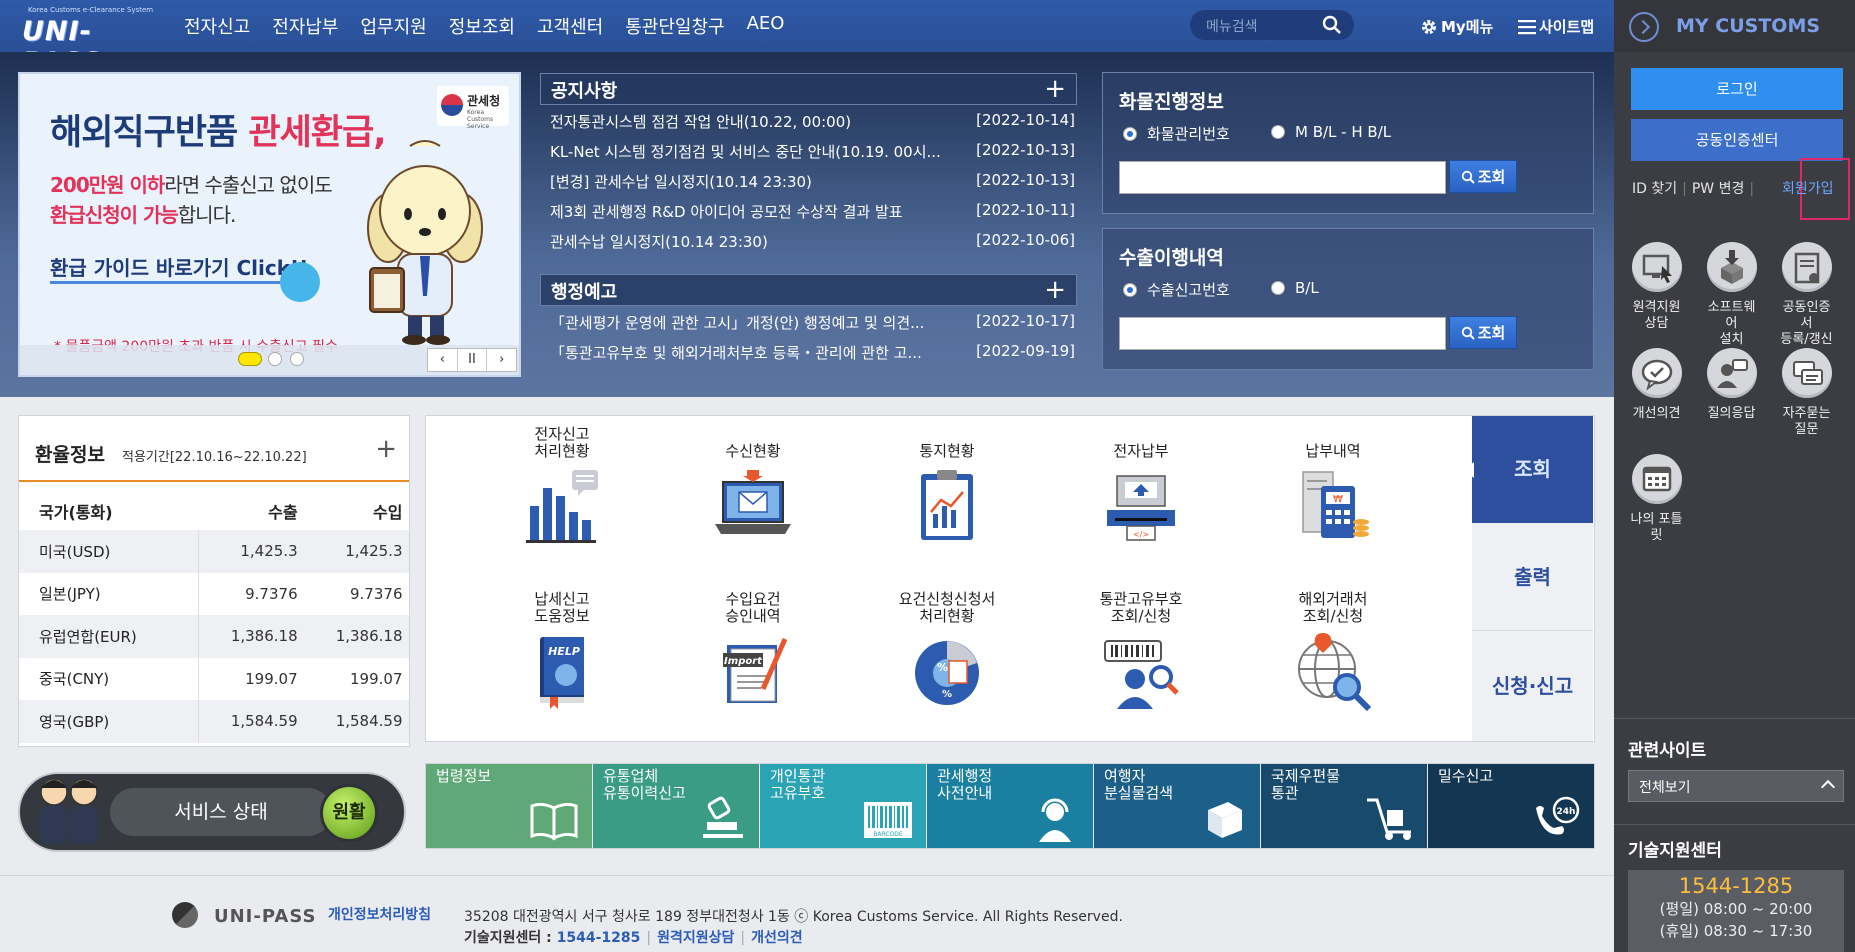 This screenshot has height=952, width=1855. Describe the element at coordinates (1282, 333) in the screenshot. I see `export-number-input` at that location.